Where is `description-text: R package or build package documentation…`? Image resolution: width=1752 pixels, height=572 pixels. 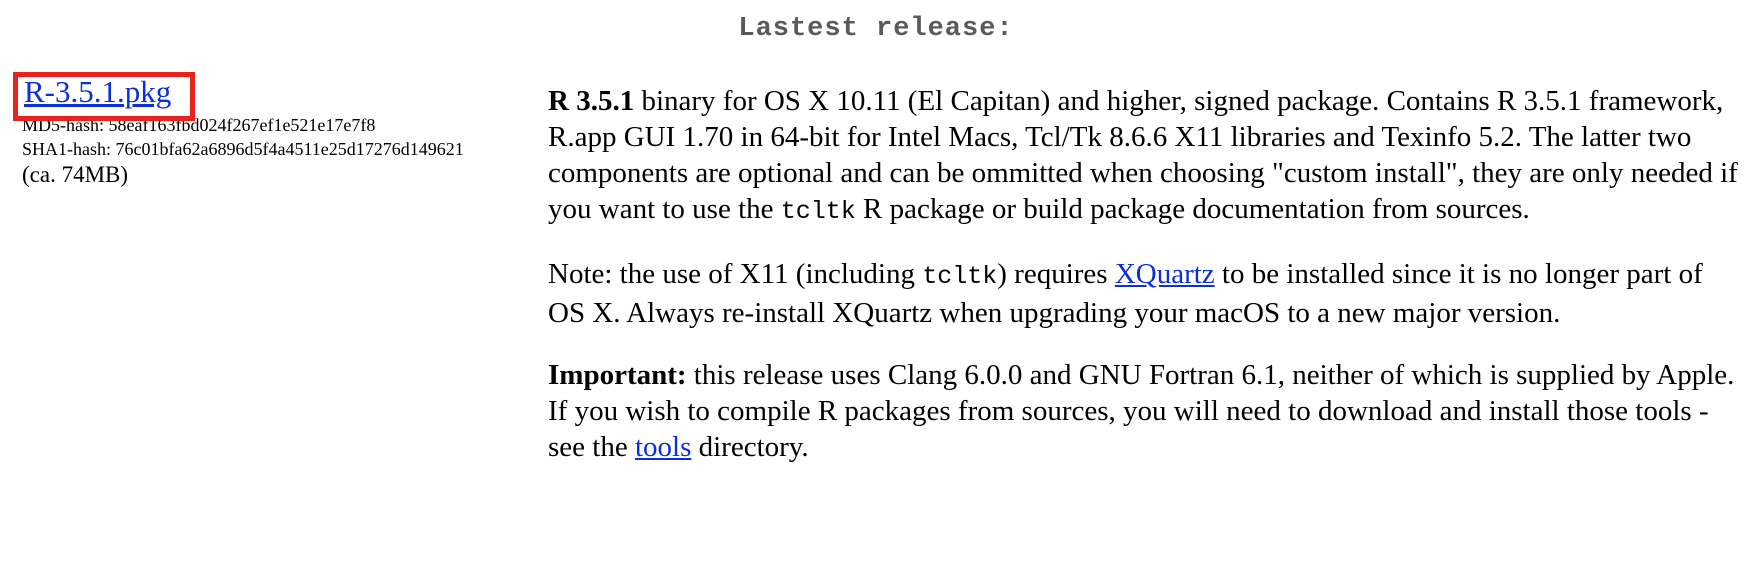 description-text: R package or build package documentation… is located at coordinates (1192, 209).